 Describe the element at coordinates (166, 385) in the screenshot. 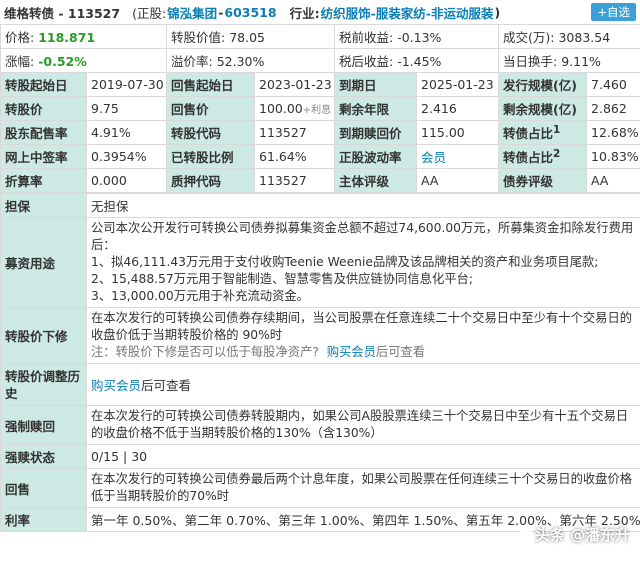

I see `history-tail: 后可查看` at that location.